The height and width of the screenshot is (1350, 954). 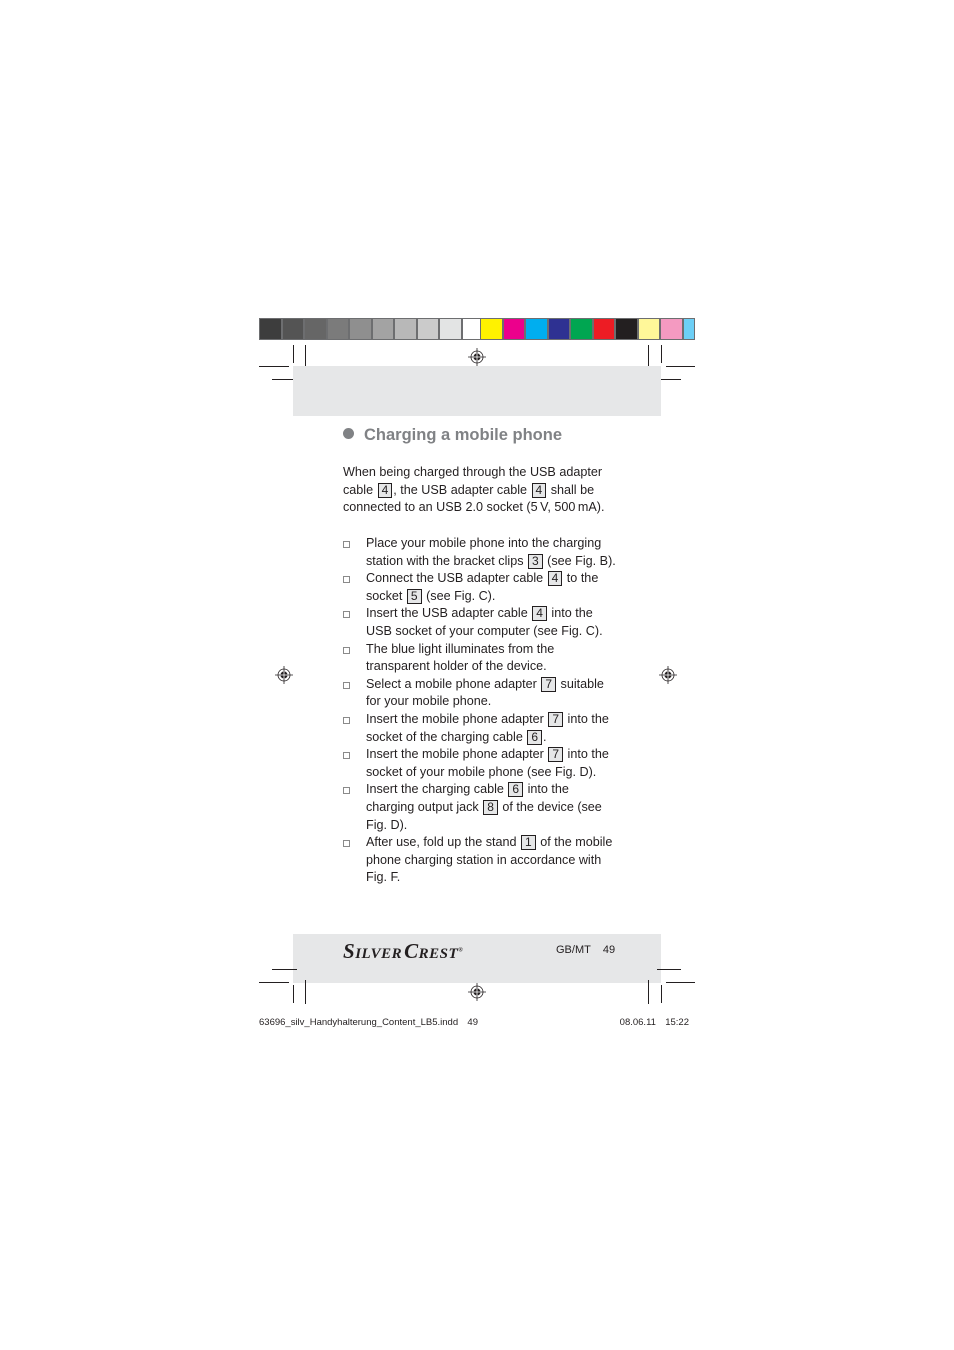 I want to click on section-heading: Charging a mobile phone, so click(x=452, y=435).